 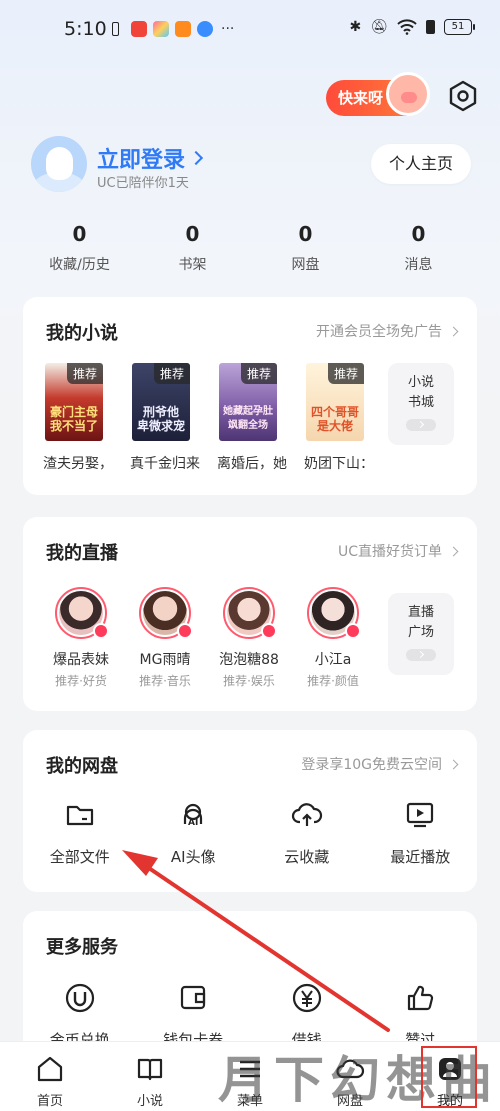 What do you see at coordinates (161, 29) in the screenshot?
I see `app-icon-colorful` at bounding box center [161, 29].